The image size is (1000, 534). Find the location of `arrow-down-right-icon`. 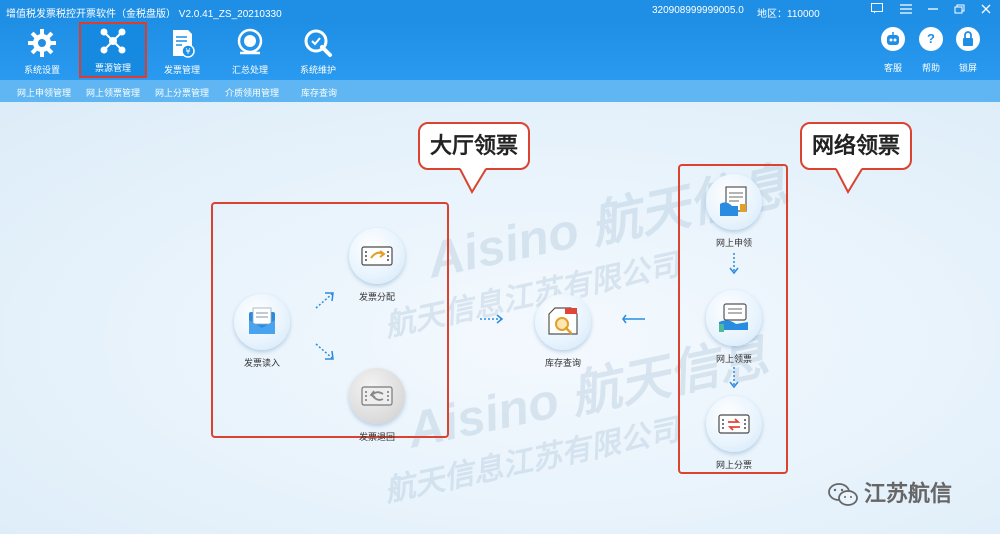

arrow-down-right-icon is located at coordinates (324, 351).